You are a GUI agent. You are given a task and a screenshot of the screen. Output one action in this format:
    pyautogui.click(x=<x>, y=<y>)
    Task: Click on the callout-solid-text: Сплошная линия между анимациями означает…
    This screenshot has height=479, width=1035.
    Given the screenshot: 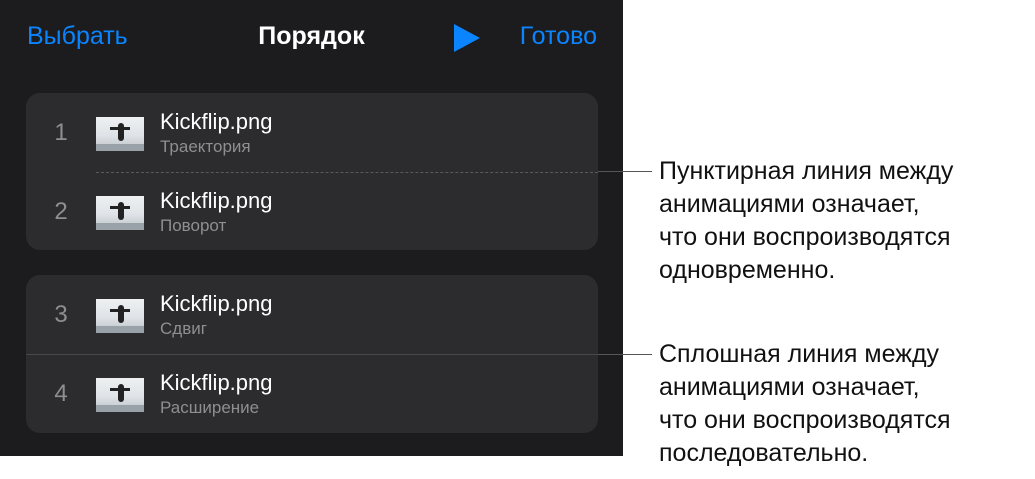 What is the action you would take?
    pyautogui.click(x=805, y=404)
    